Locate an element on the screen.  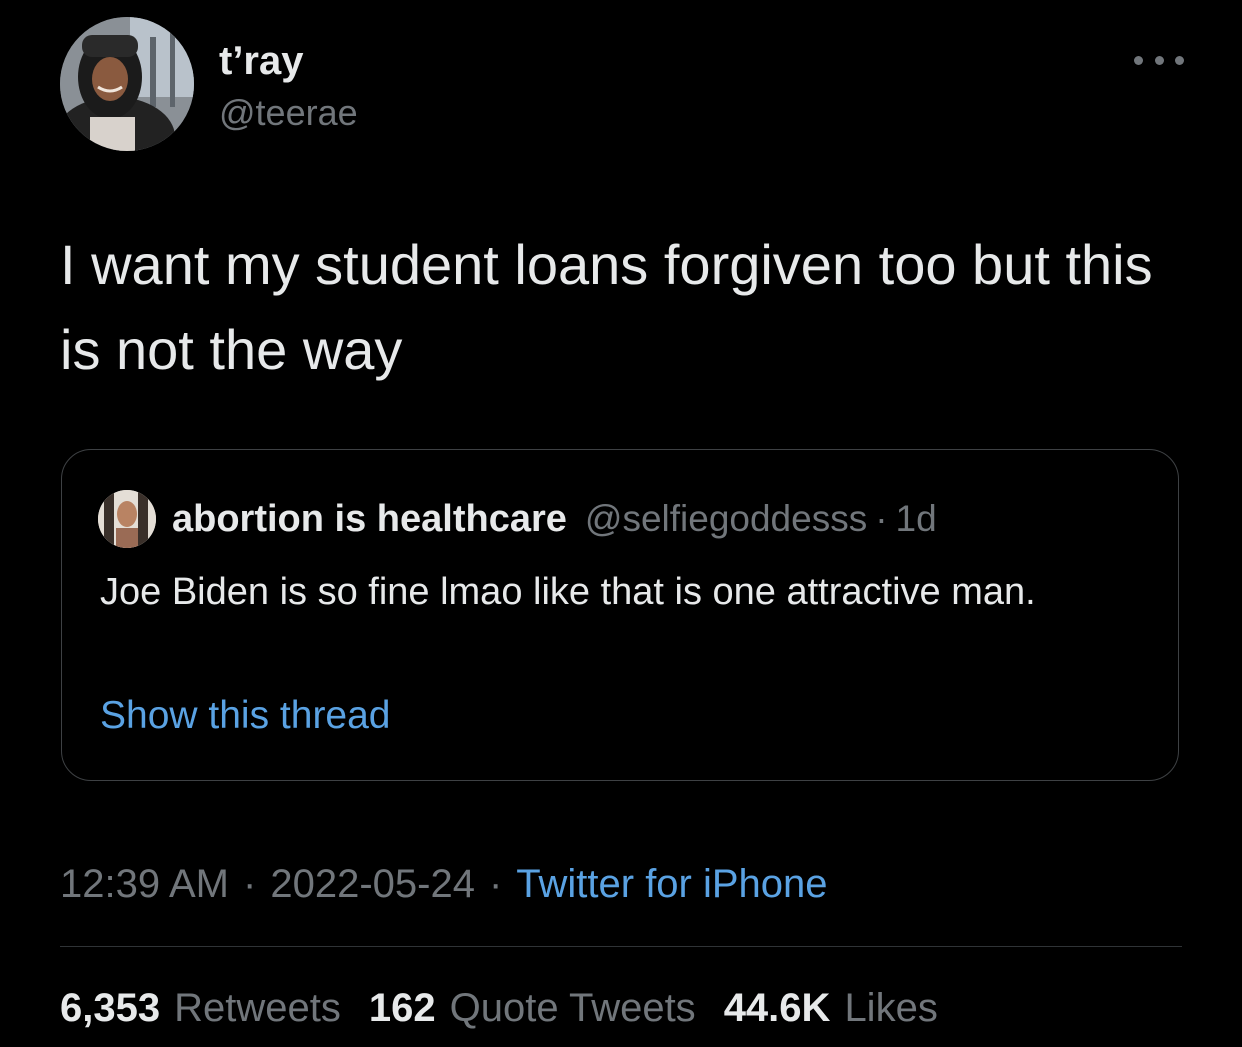
likes-label: Likes is located at coordinates (891, 1008).